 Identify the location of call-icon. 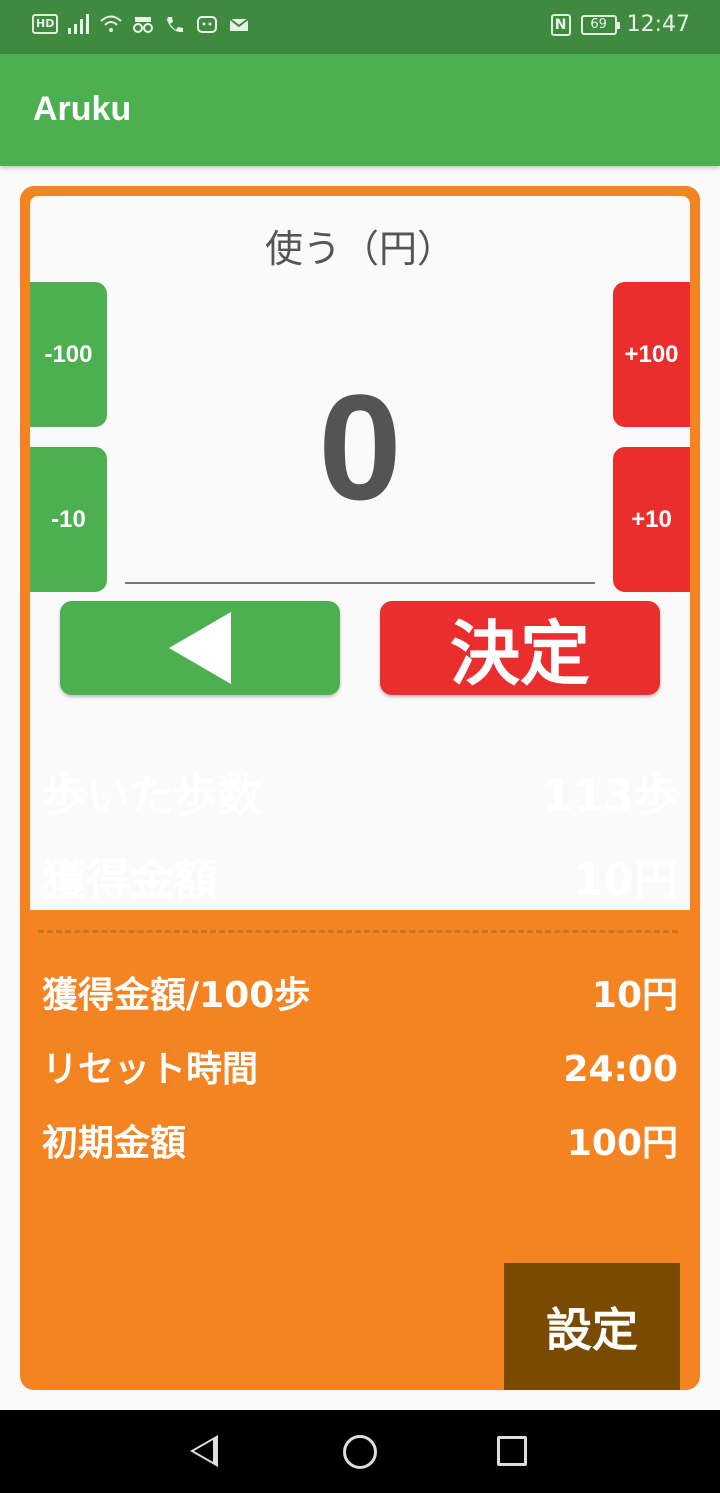
(175, 24).